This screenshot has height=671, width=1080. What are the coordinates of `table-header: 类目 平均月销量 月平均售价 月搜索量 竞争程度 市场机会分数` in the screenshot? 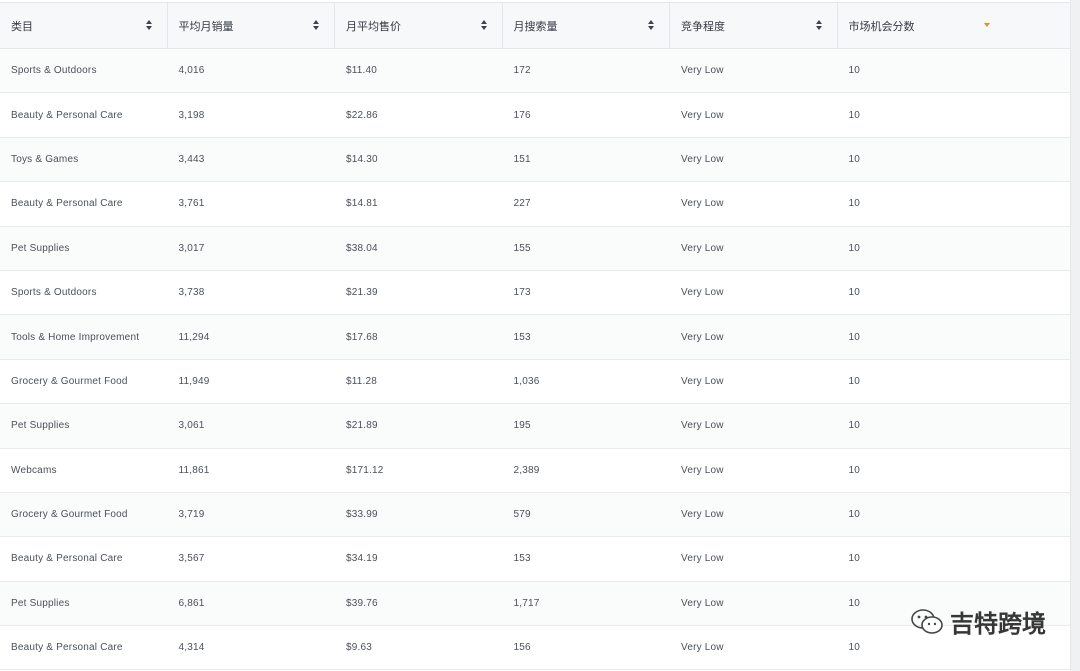 It's located at (535, 26).